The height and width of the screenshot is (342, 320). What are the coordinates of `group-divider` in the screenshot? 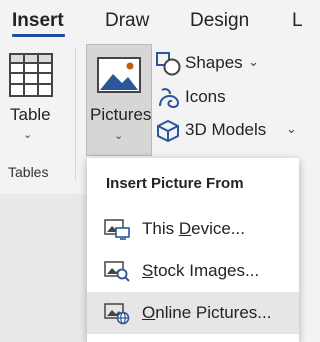 It's located at (75, 114).